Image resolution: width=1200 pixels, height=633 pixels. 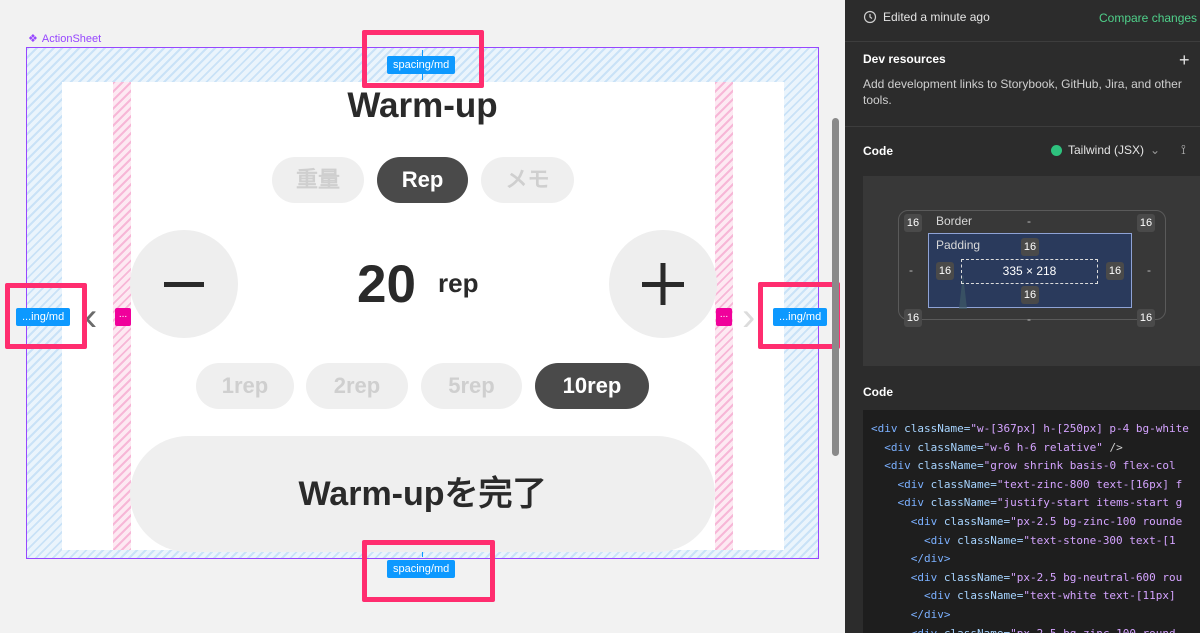 I want to click on highlight-box-right, so click(x=799, y=315).